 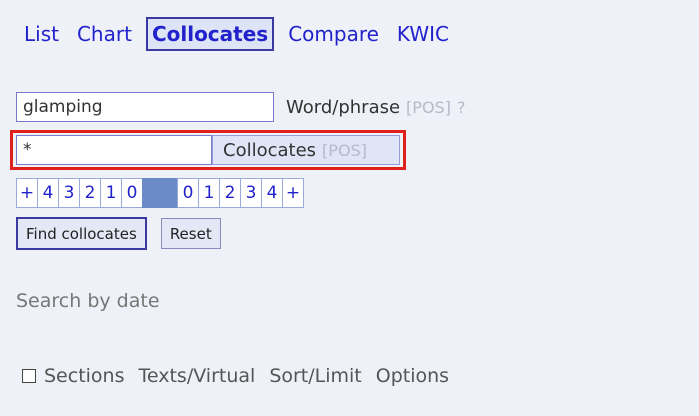 I want to click on reset-button: Reset, so click(x=190, y=233).